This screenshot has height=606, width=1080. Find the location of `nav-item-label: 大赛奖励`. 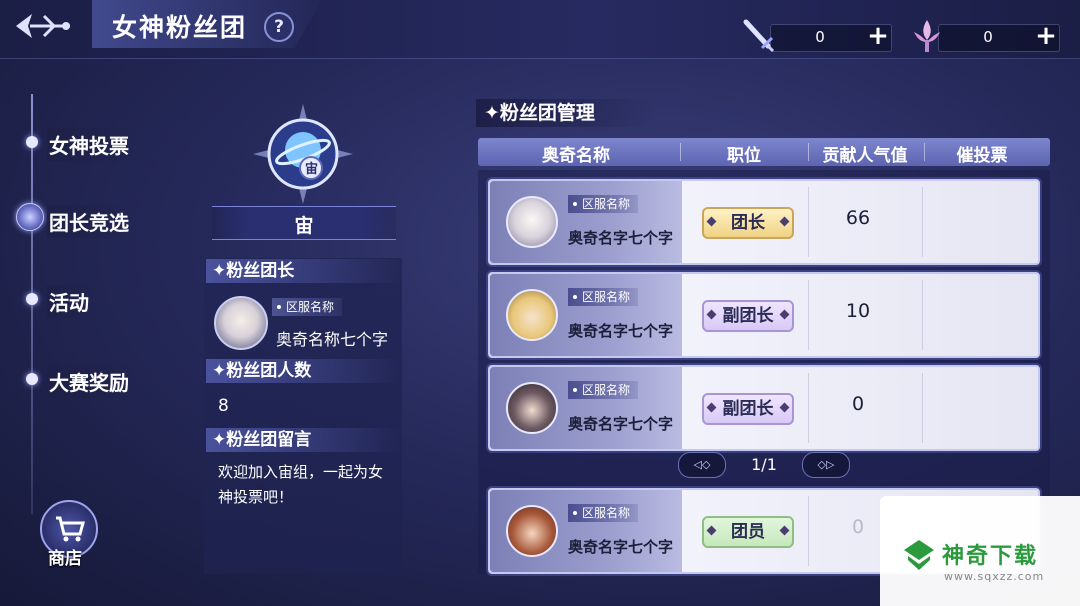

nav-item-label: 大赛奖励 is located at coordinates (92, 381).